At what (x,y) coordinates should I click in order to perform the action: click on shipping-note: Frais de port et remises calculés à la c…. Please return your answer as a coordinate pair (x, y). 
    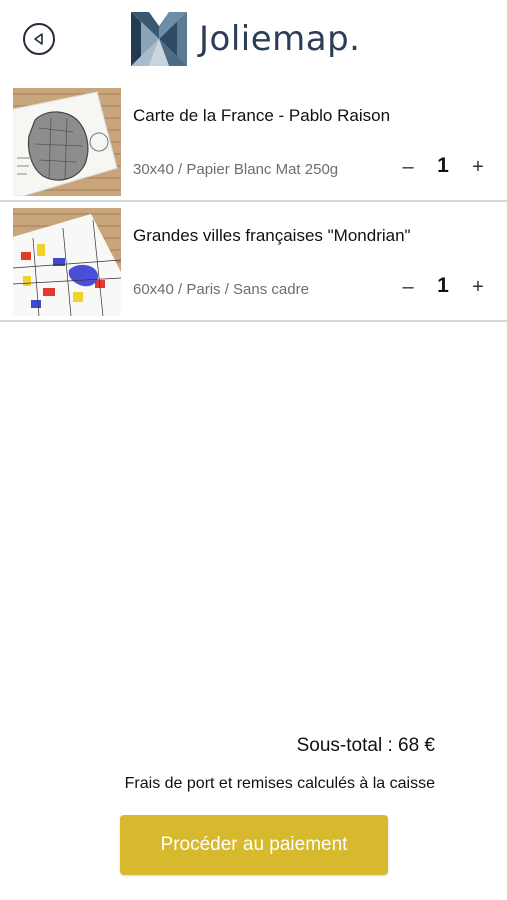
    Looking at the image, I should click on (279, 783).